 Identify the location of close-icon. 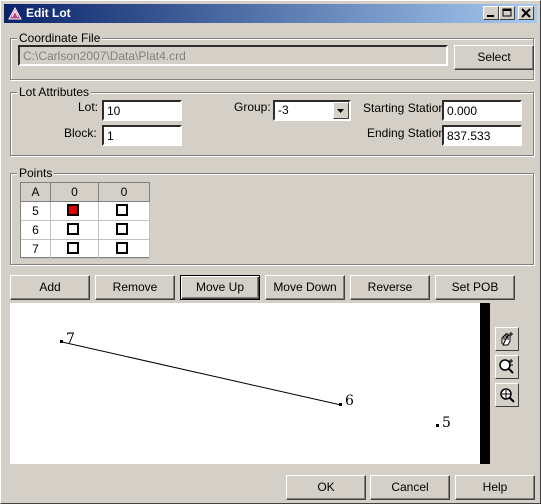
(526, 13).